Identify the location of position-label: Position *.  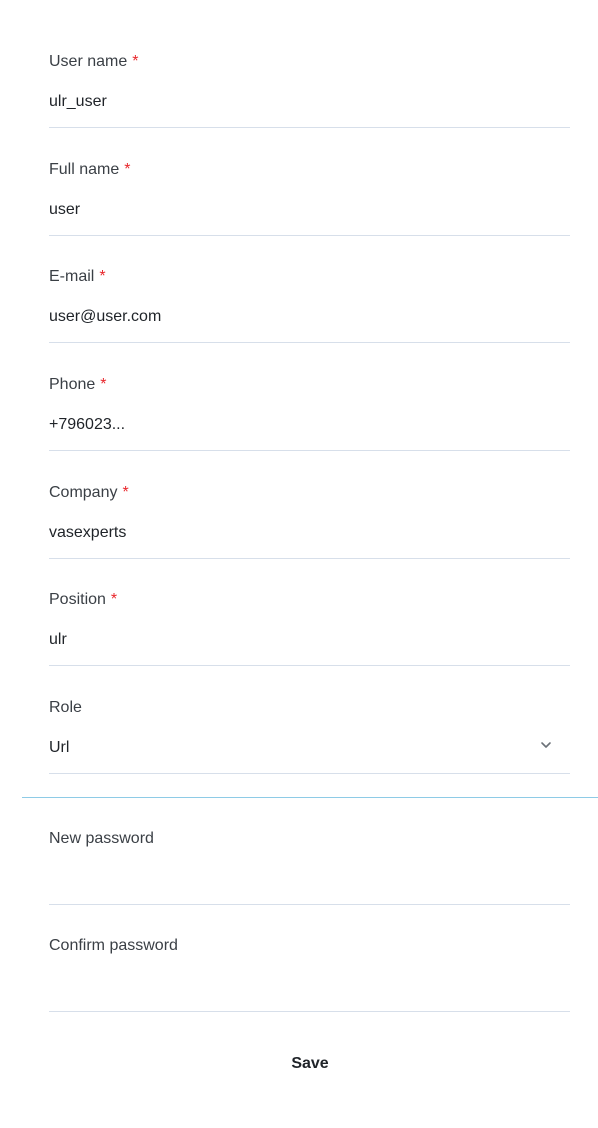
(83, 599).